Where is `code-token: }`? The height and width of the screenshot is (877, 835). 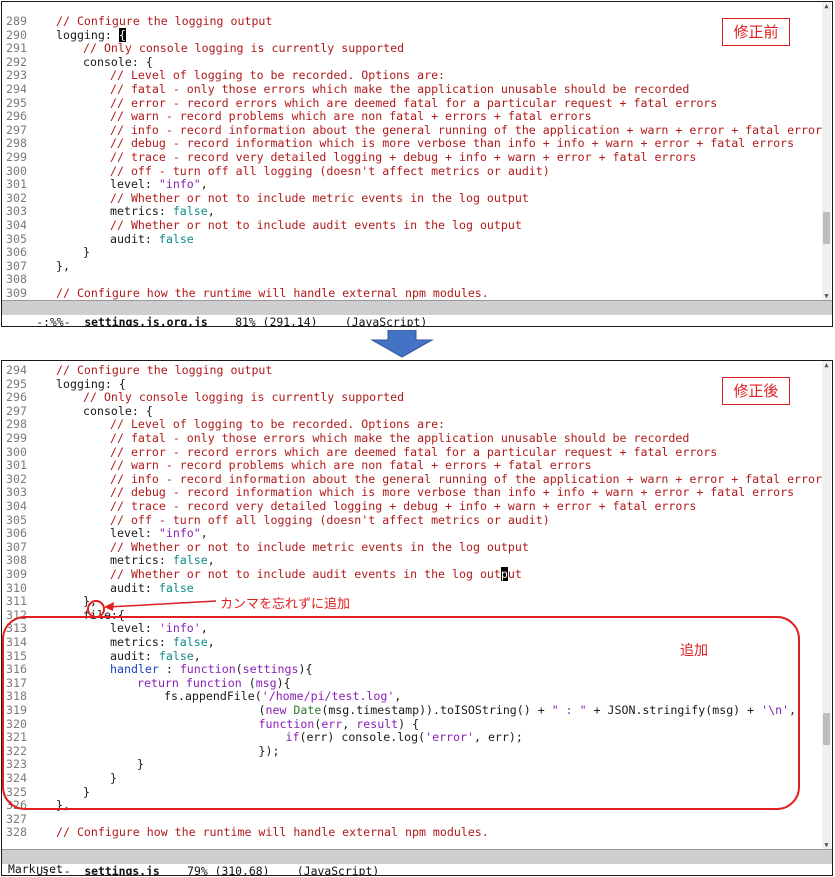
code-token: } is located at coordinates (86, 791).